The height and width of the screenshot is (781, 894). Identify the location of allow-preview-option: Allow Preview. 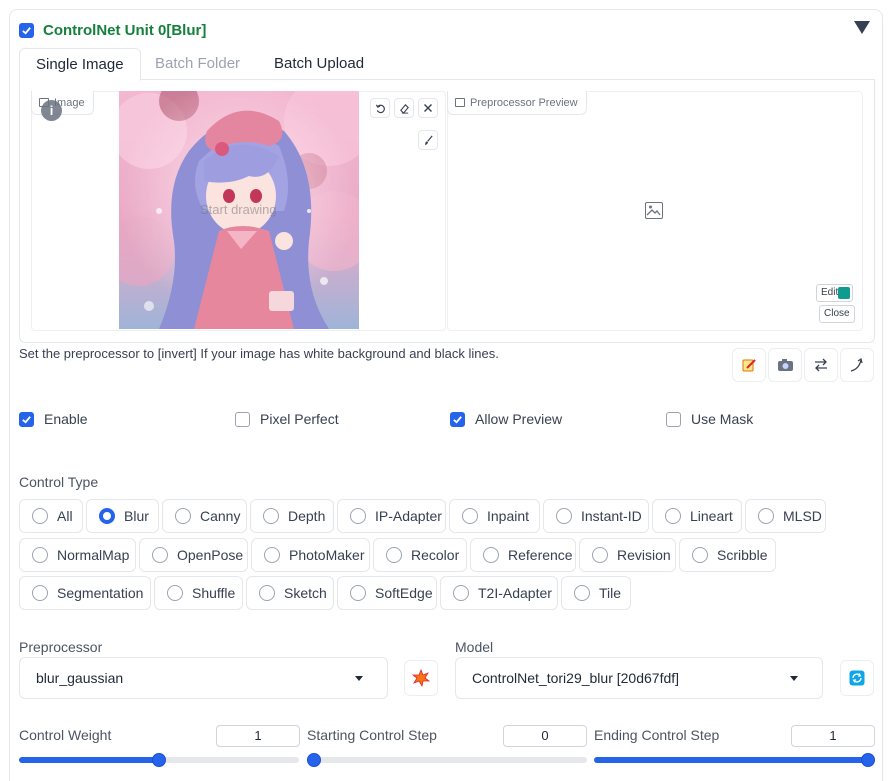
(506, 419).